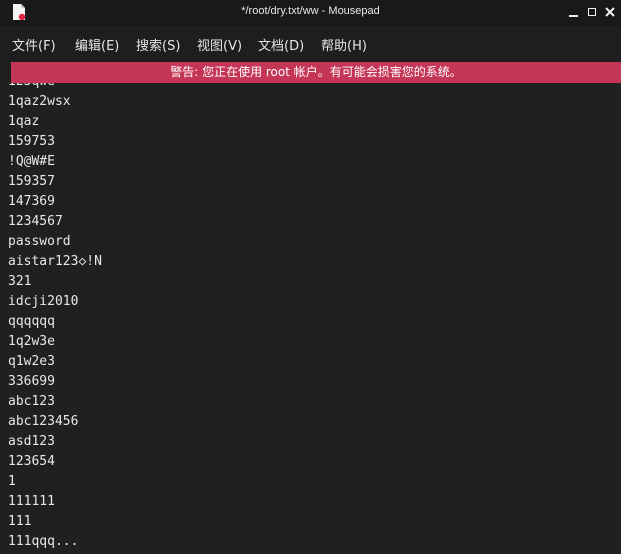  I want to click on editor-line: 1, so click(55, 482).